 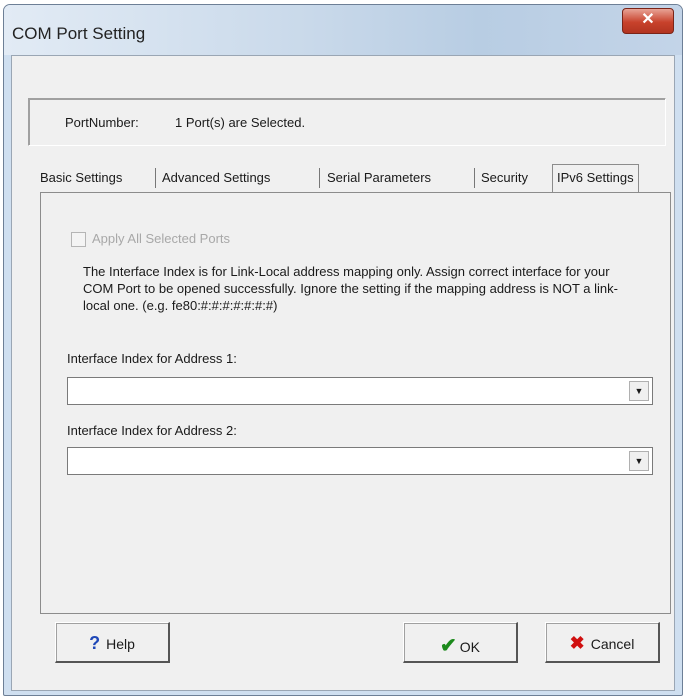 I want to click on question-mark-icon: ?, so click(x=95, y=643).